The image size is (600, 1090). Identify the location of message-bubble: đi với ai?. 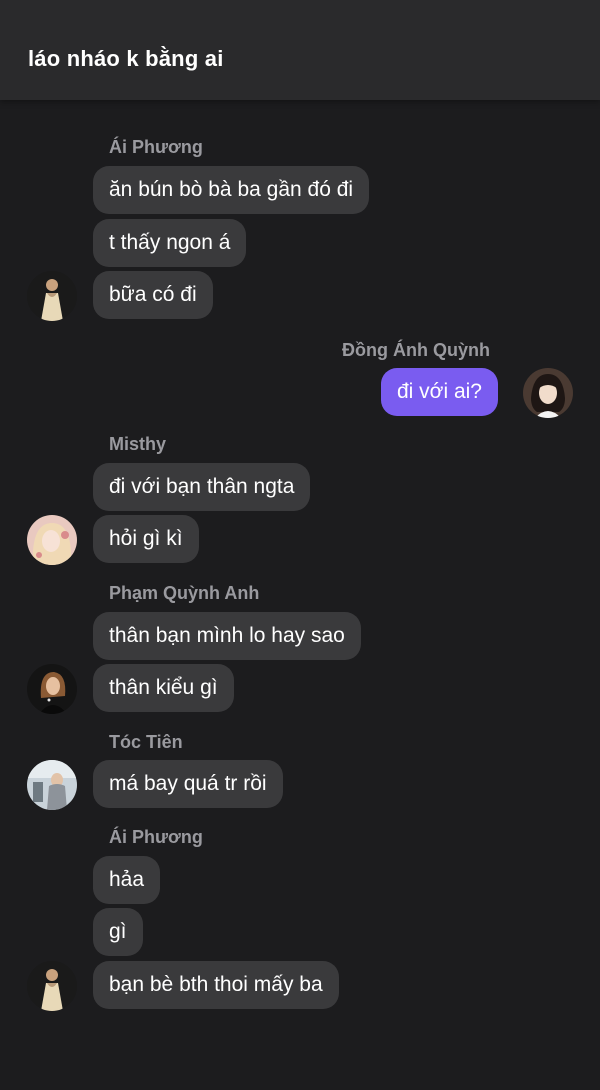
(439, 392).